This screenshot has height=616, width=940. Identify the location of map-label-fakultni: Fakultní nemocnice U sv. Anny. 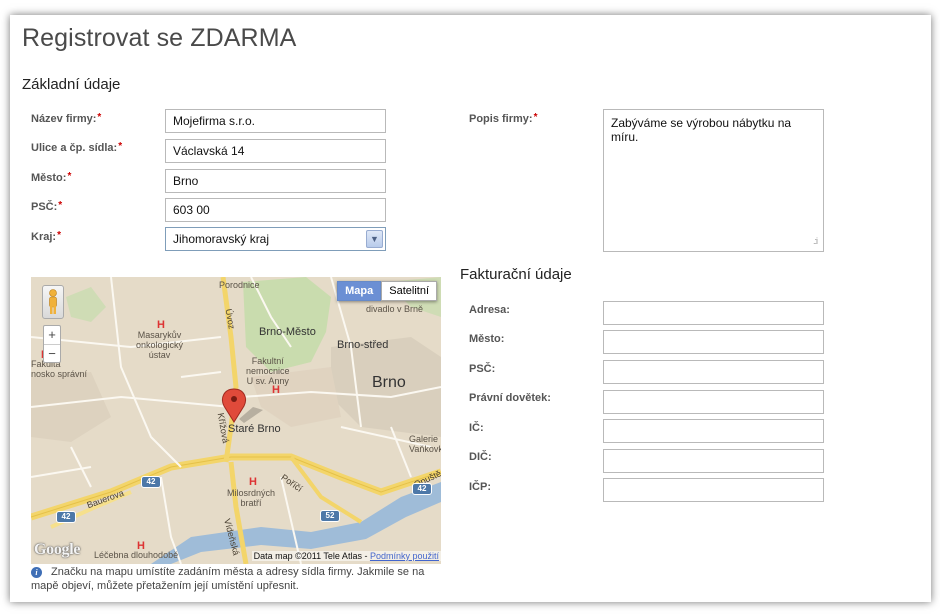
(268, 371).